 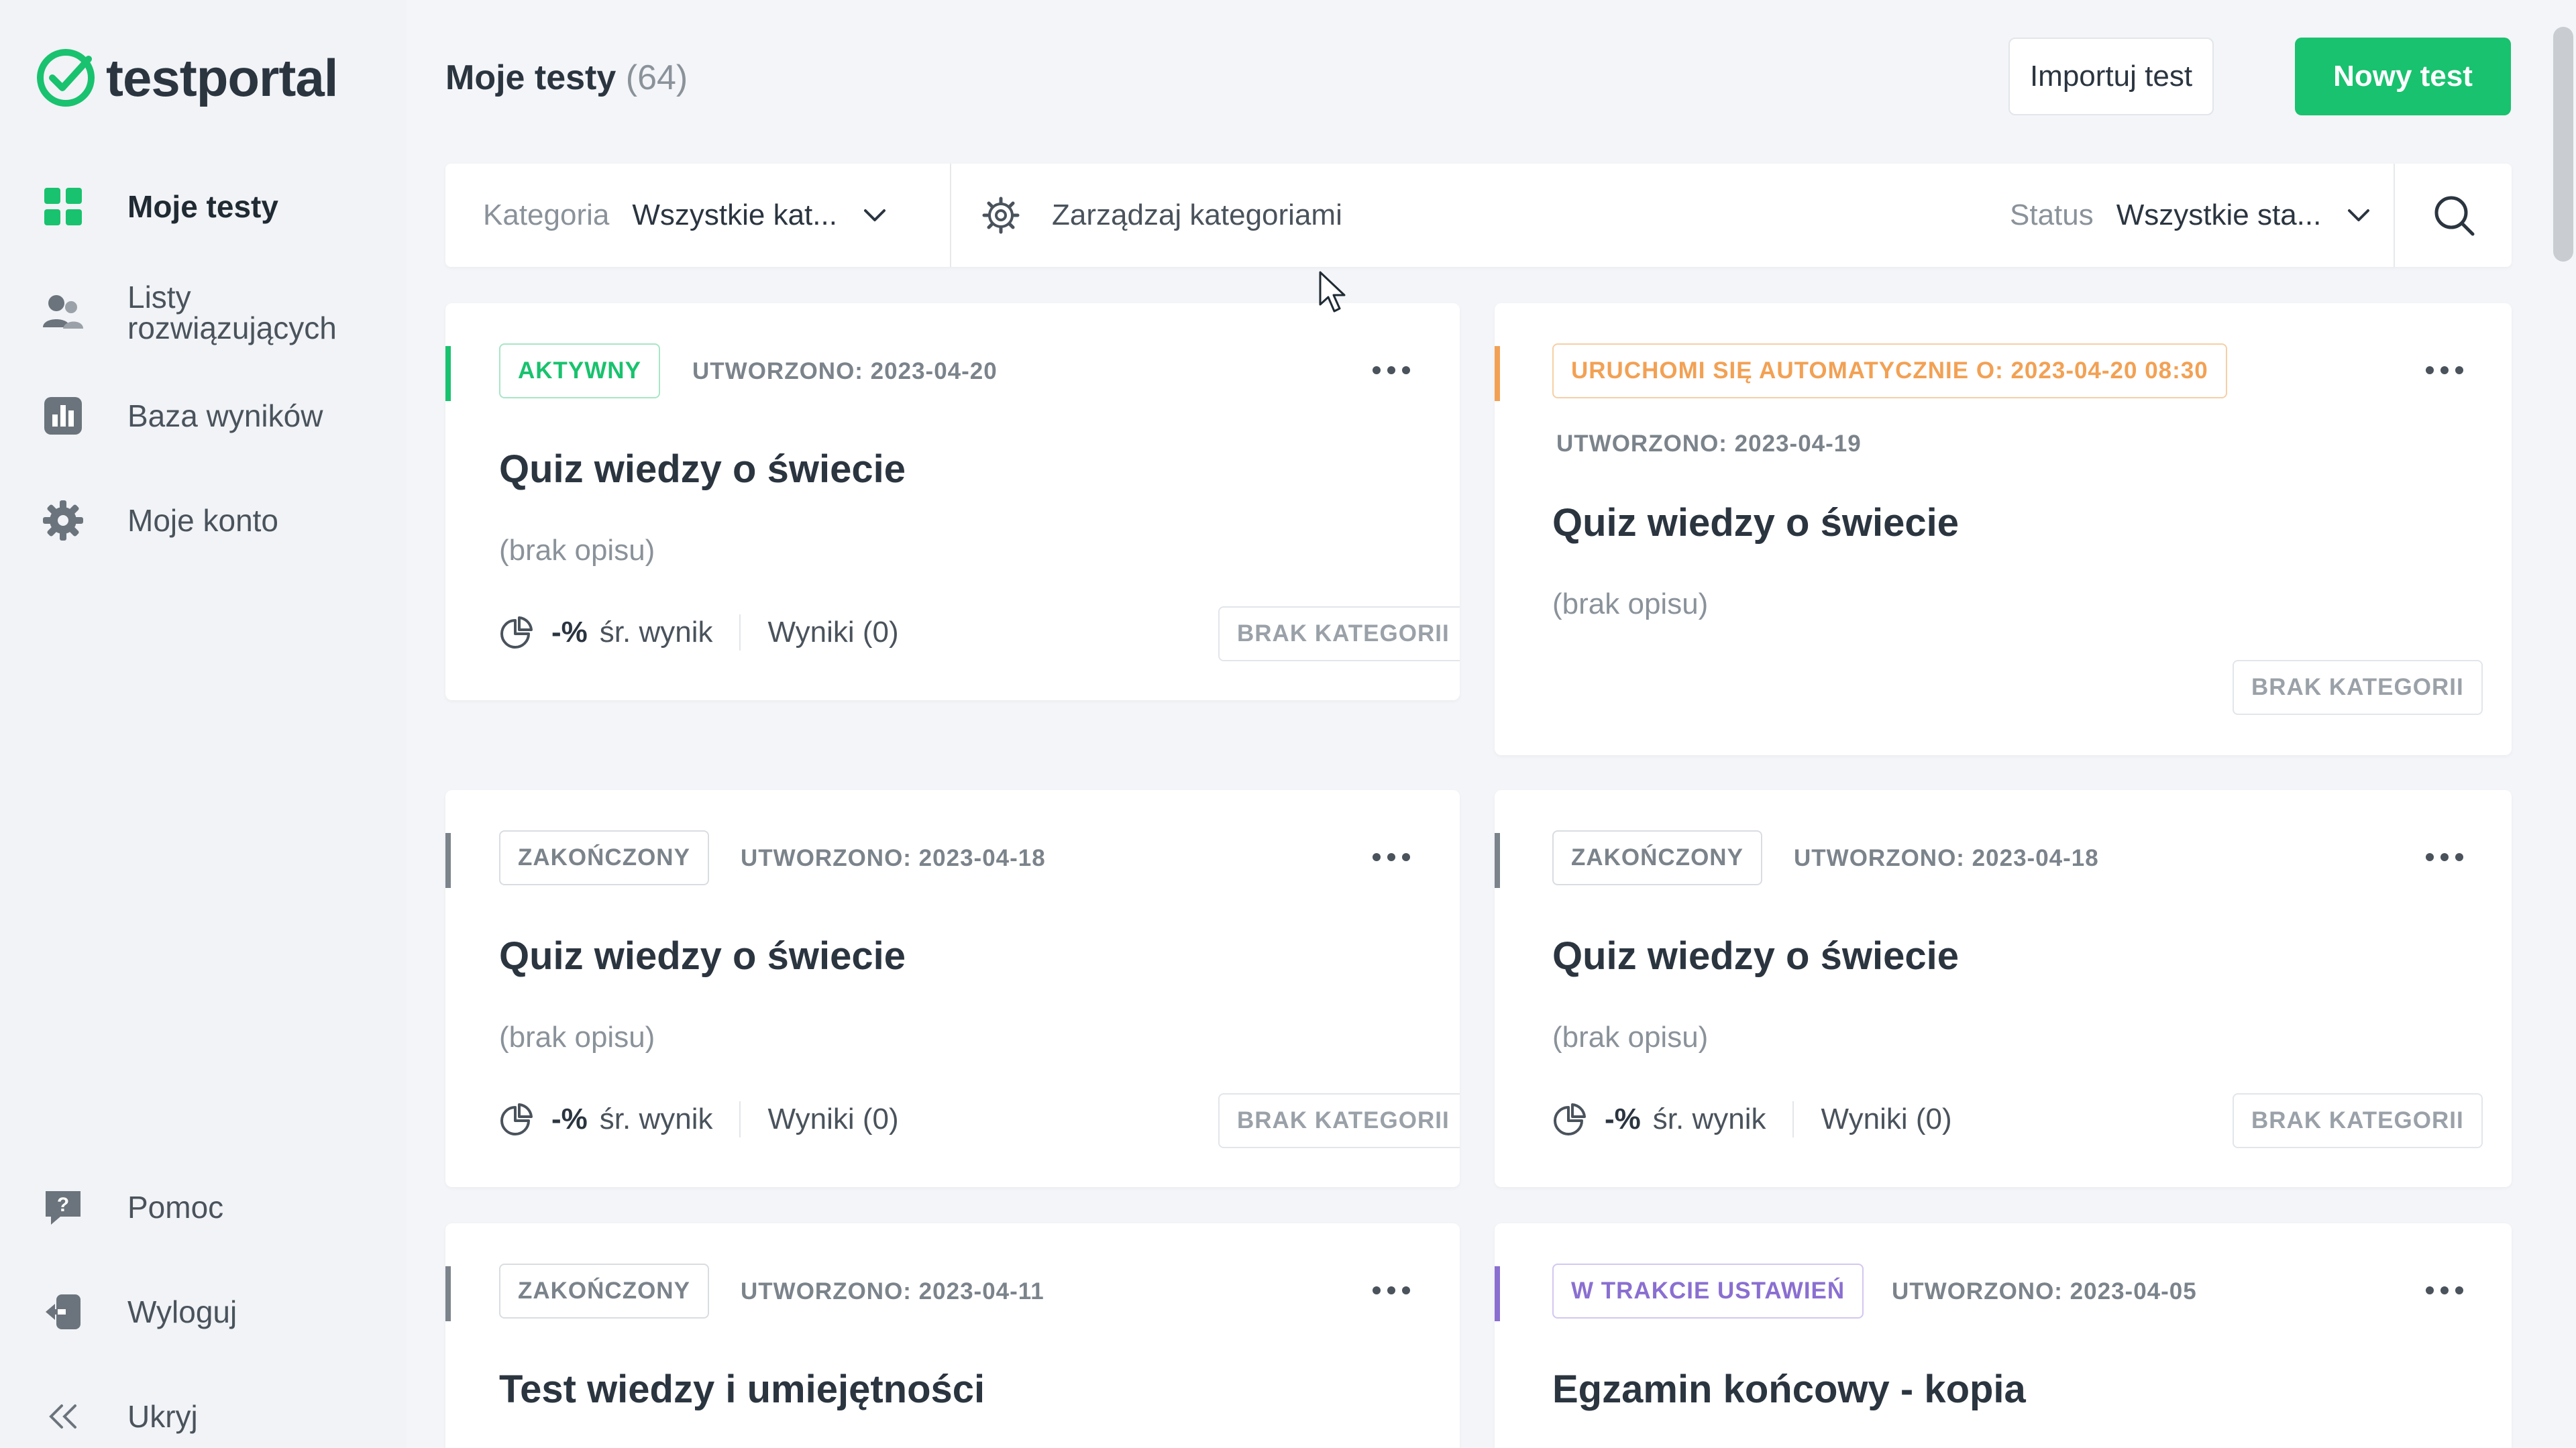 I want to click on page-title: Moje testy (64), so click(x=566, y=78).